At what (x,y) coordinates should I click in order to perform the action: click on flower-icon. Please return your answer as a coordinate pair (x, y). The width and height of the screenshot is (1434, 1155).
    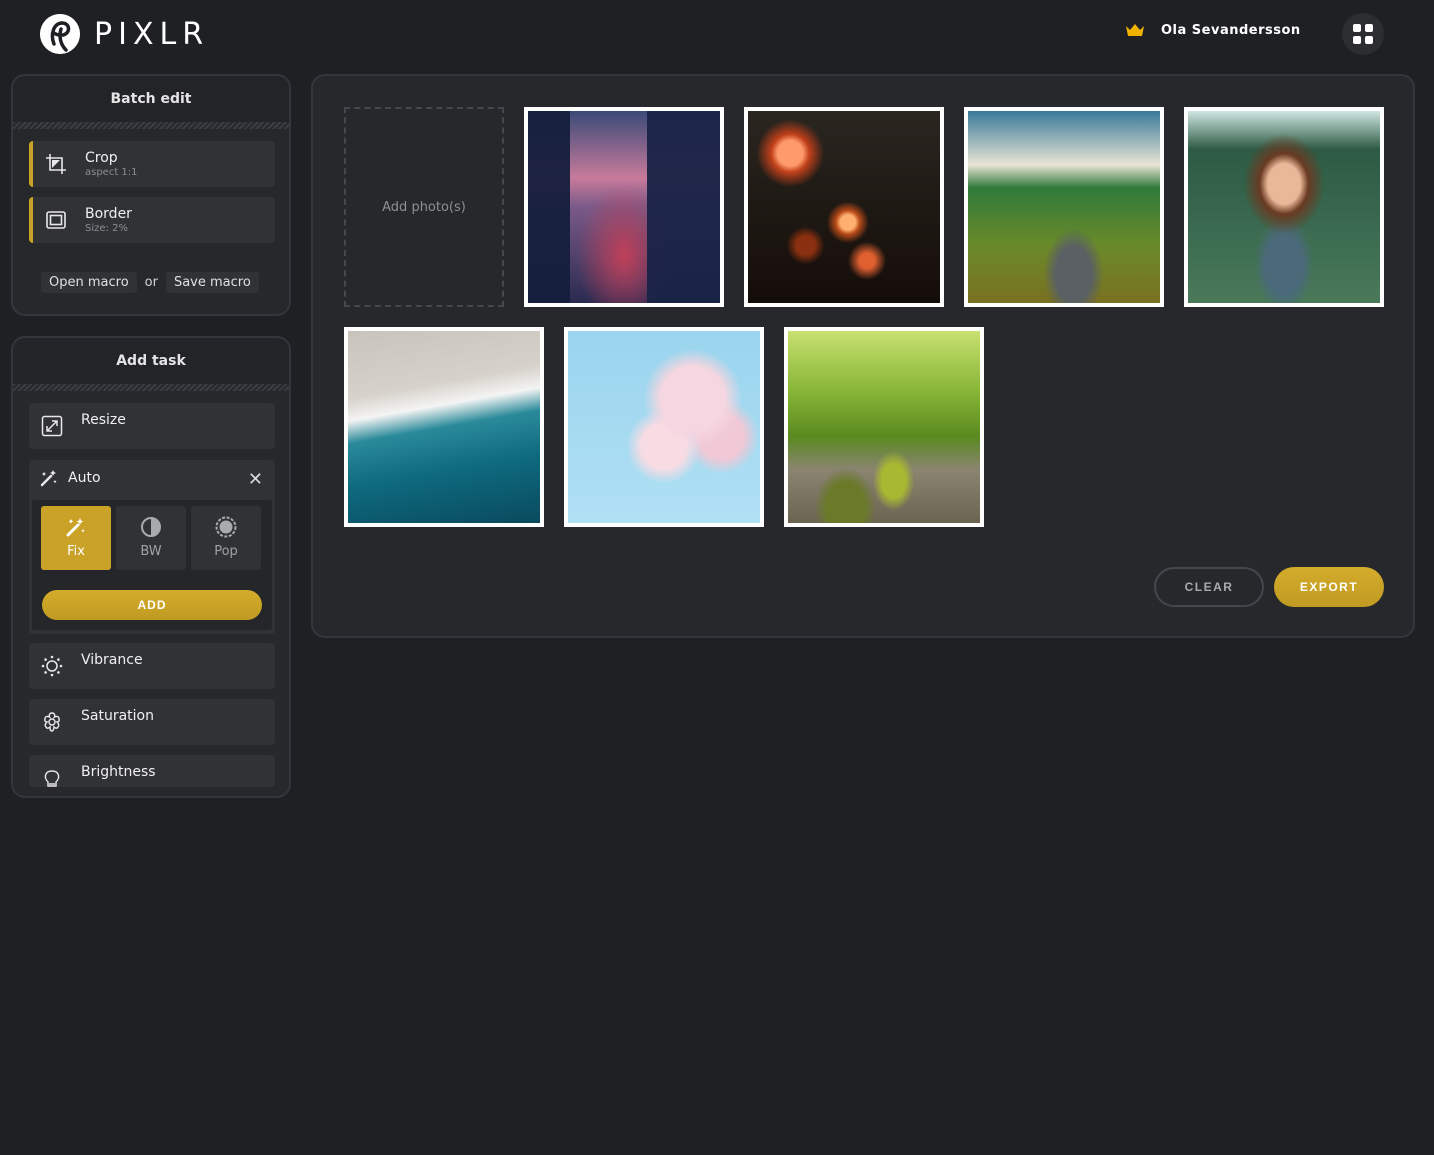
    Looking at the image, I should click on (52, 722).